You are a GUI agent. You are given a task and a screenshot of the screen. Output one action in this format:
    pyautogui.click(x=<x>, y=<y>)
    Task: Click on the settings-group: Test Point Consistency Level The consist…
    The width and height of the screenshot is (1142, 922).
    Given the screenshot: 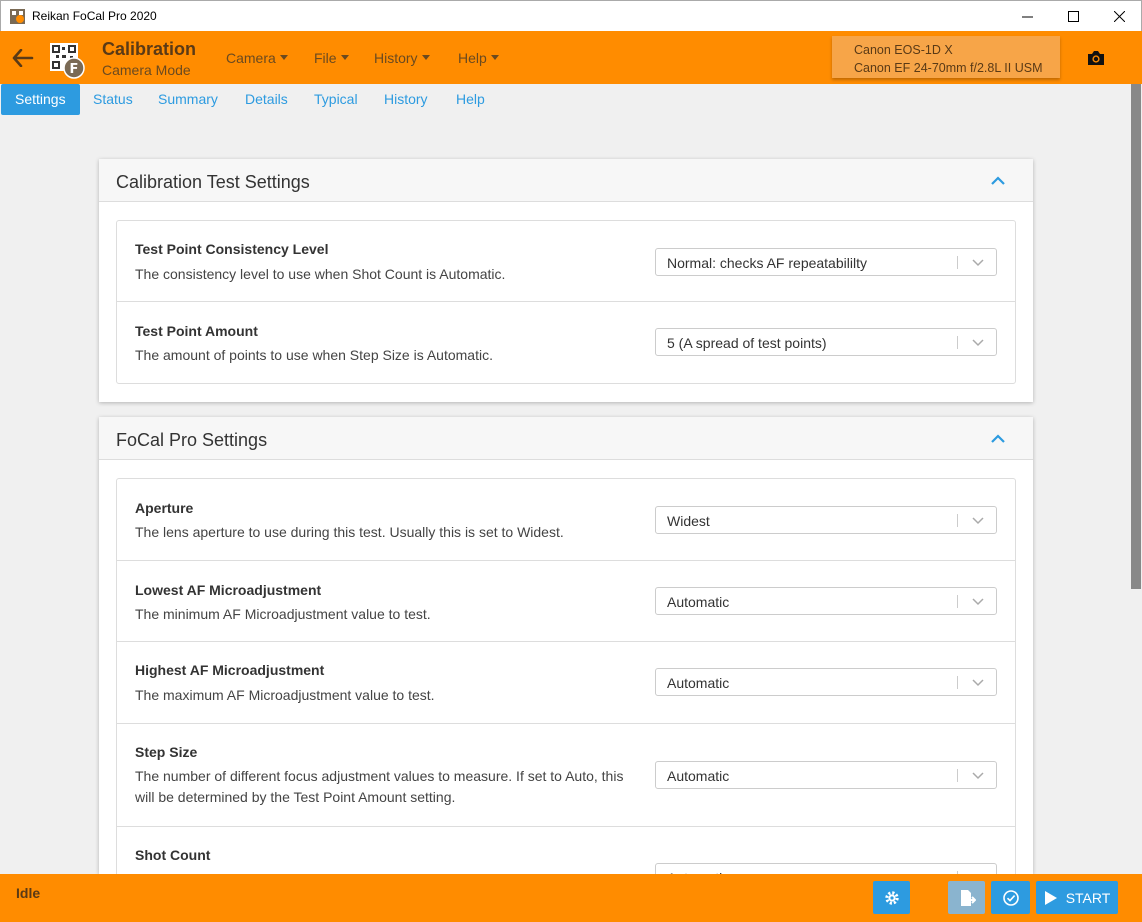 What is the action you would take?
    pyautogui.click(x=566, y=302)
    